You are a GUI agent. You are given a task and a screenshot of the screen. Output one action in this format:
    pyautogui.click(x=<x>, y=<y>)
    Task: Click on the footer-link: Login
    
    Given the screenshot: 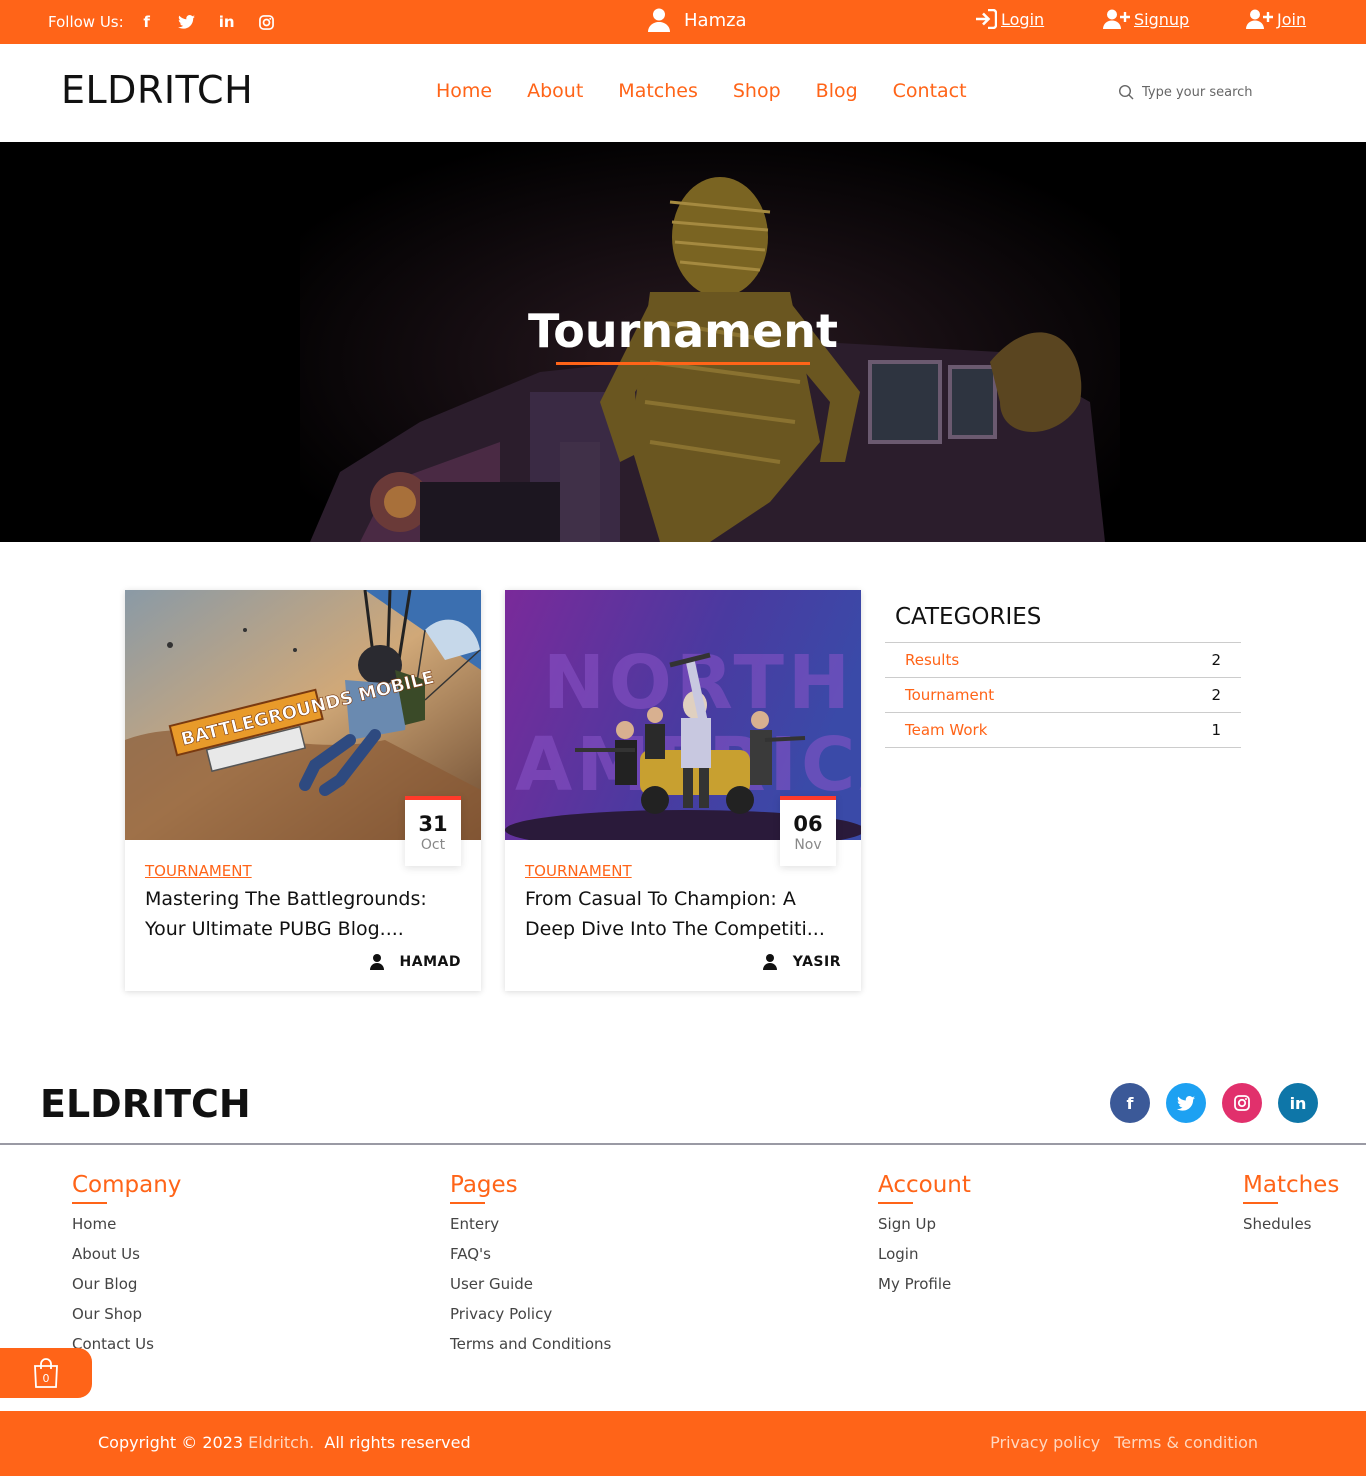 What is the action you would take?
    pyautogui.click(x=924, y=1259)
    